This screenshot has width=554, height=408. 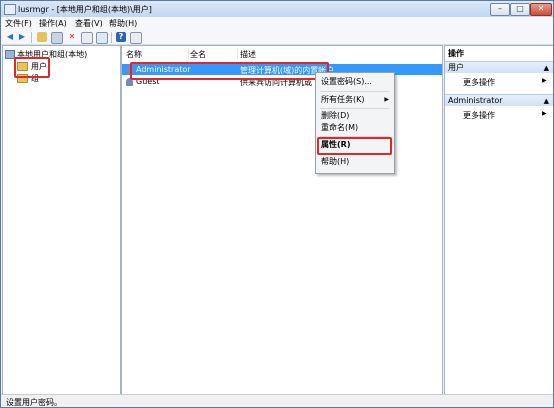 What do you see at coordinates (134, 54) in the screenshot?
I see `column-header-name: 名称` at bounding box center [134, 54].